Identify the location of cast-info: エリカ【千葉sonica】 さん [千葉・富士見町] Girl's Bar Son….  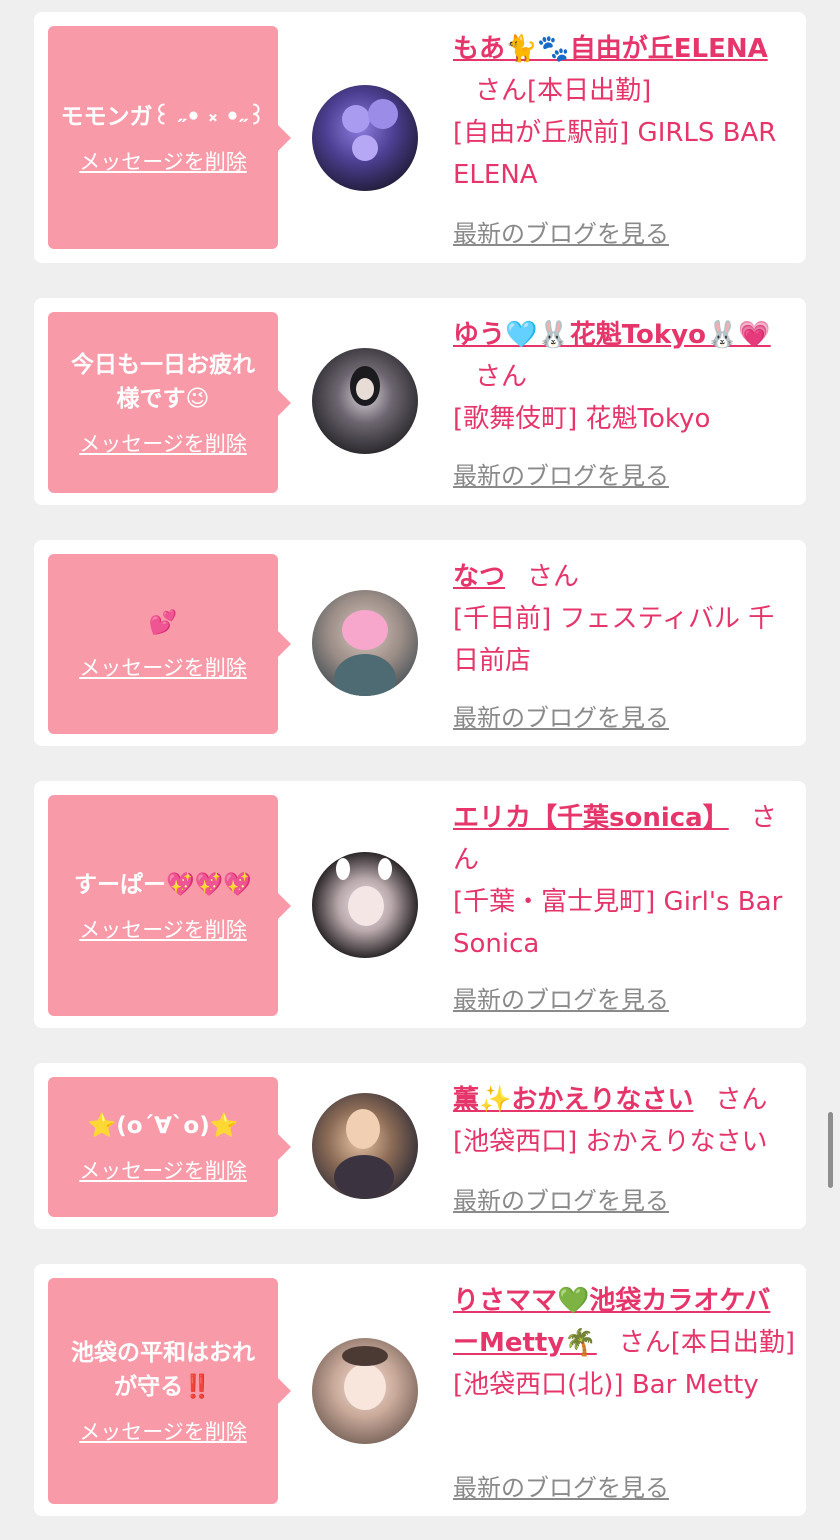
(624, 881).